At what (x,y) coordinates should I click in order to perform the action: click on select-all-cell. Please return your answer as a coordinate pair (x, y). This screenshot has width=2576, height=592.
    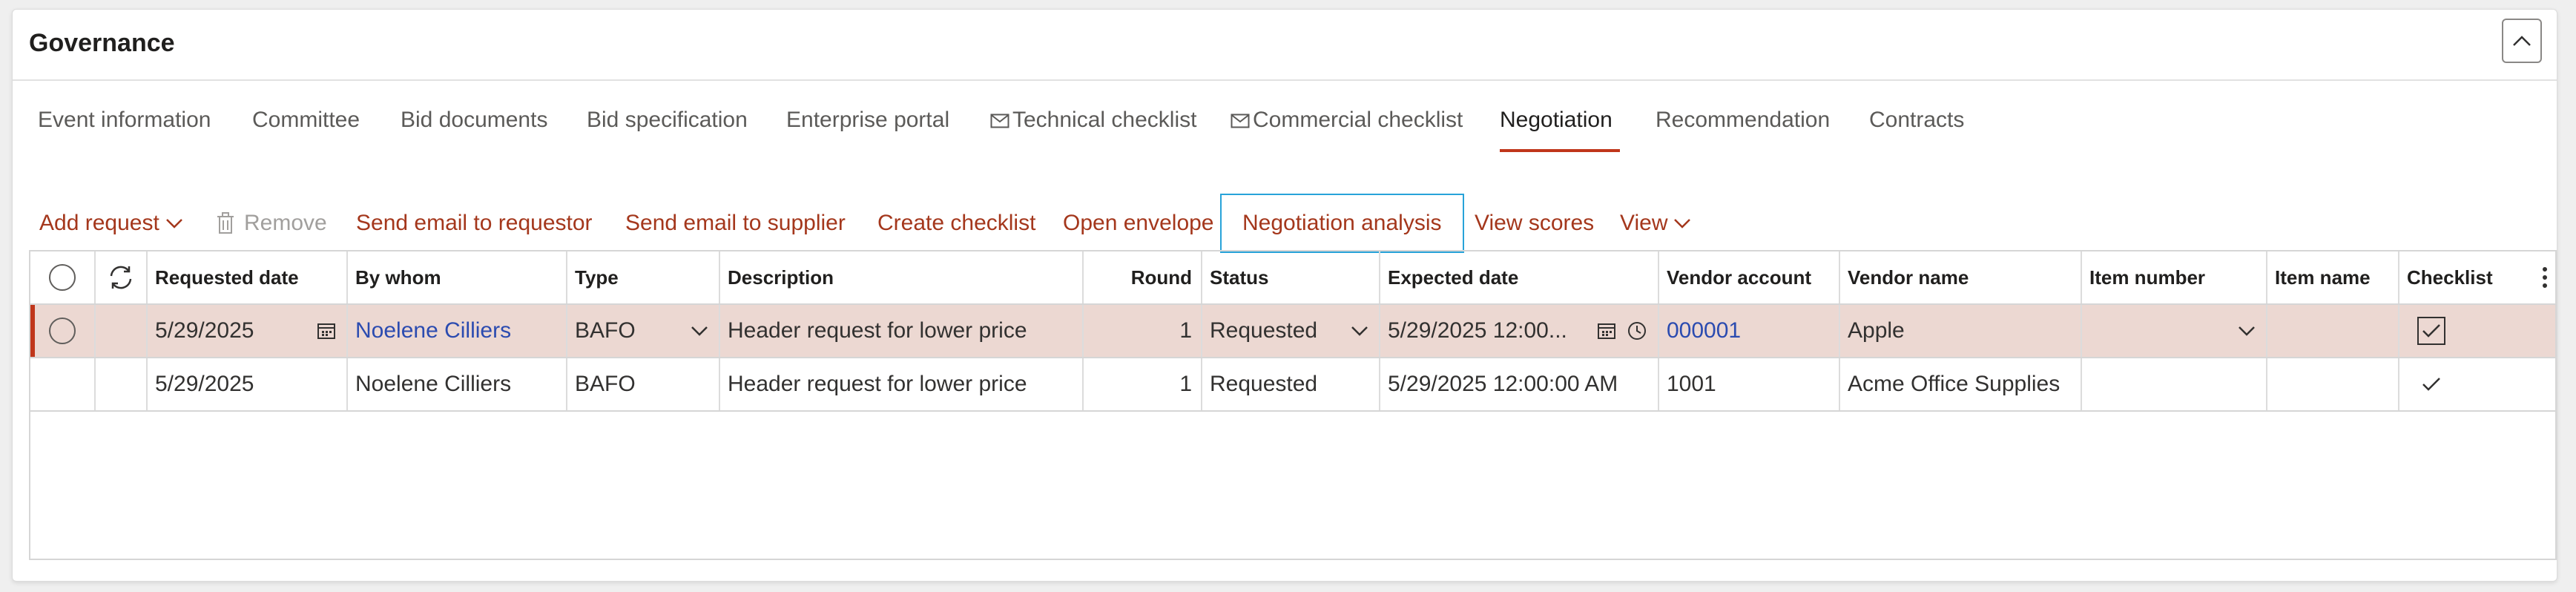
    Looking at the image, I should click on (63, 277).